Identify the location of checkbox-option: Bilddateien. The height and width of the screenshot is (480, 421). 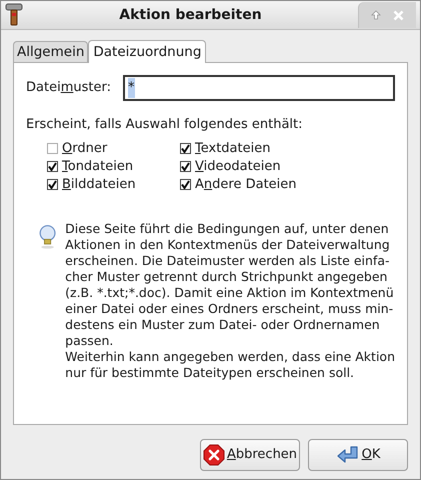
(113, 184).